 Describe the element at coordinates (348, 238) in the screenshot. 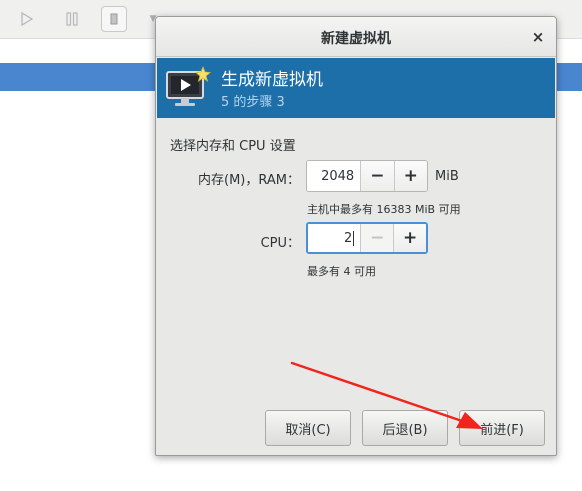

I see `cpu-input-value: 2` at that location.